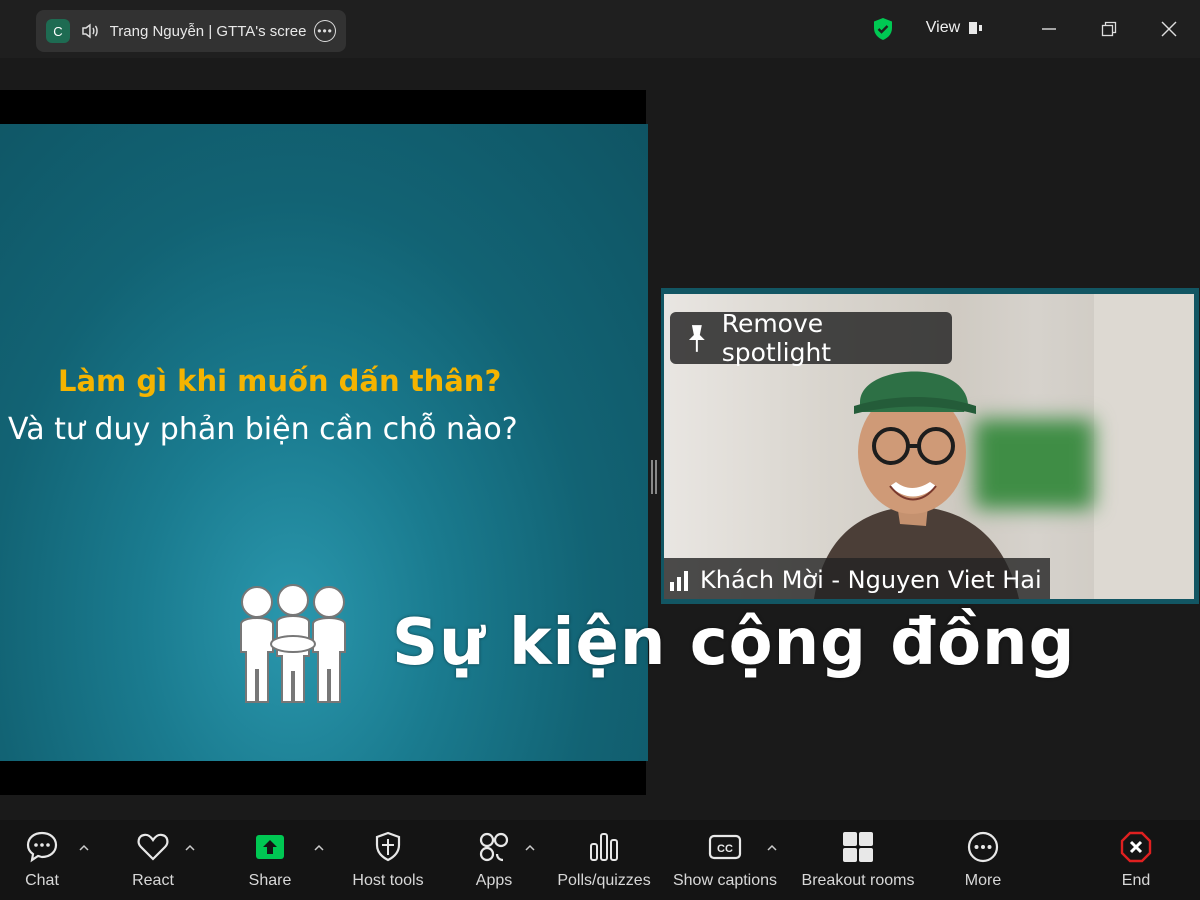  I want to click on apps-icon, so click(494, 847).